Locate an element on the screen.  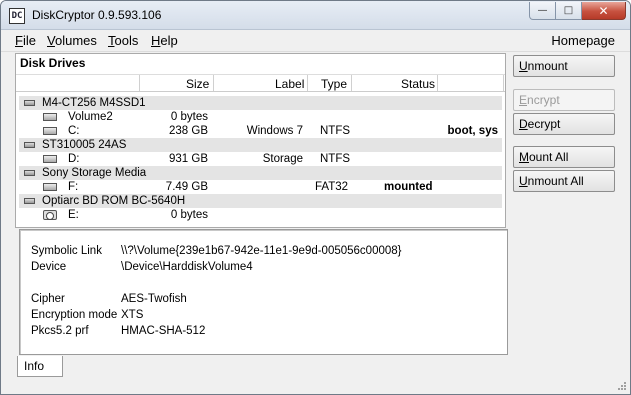
menu-bar: File Volumes Tools Help Homepage is located at coordinates (315, 41).